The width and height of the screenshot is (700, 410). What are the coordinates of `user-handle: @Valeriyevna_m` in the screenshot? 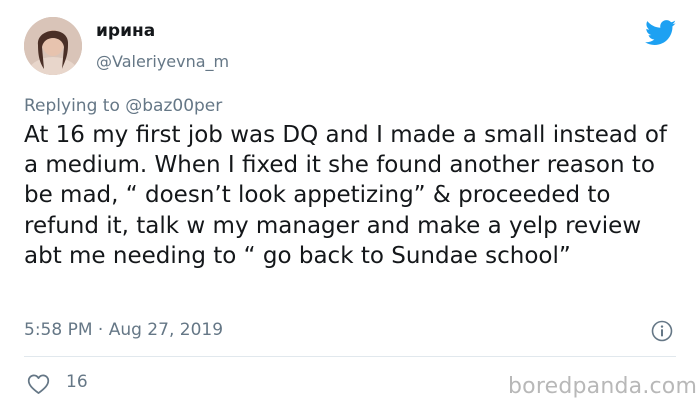 It's located at (162, 61).